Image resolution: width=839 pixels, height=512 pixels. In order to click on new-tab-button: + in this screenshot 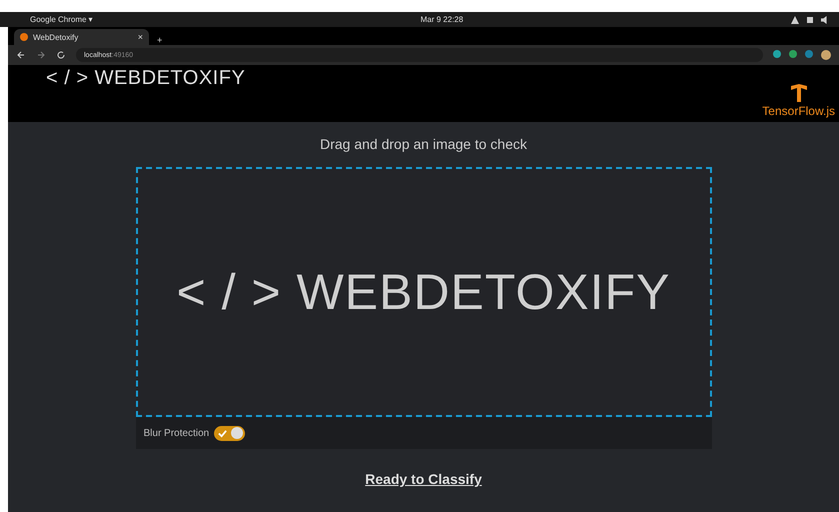, I will do `click(159, 40)`.